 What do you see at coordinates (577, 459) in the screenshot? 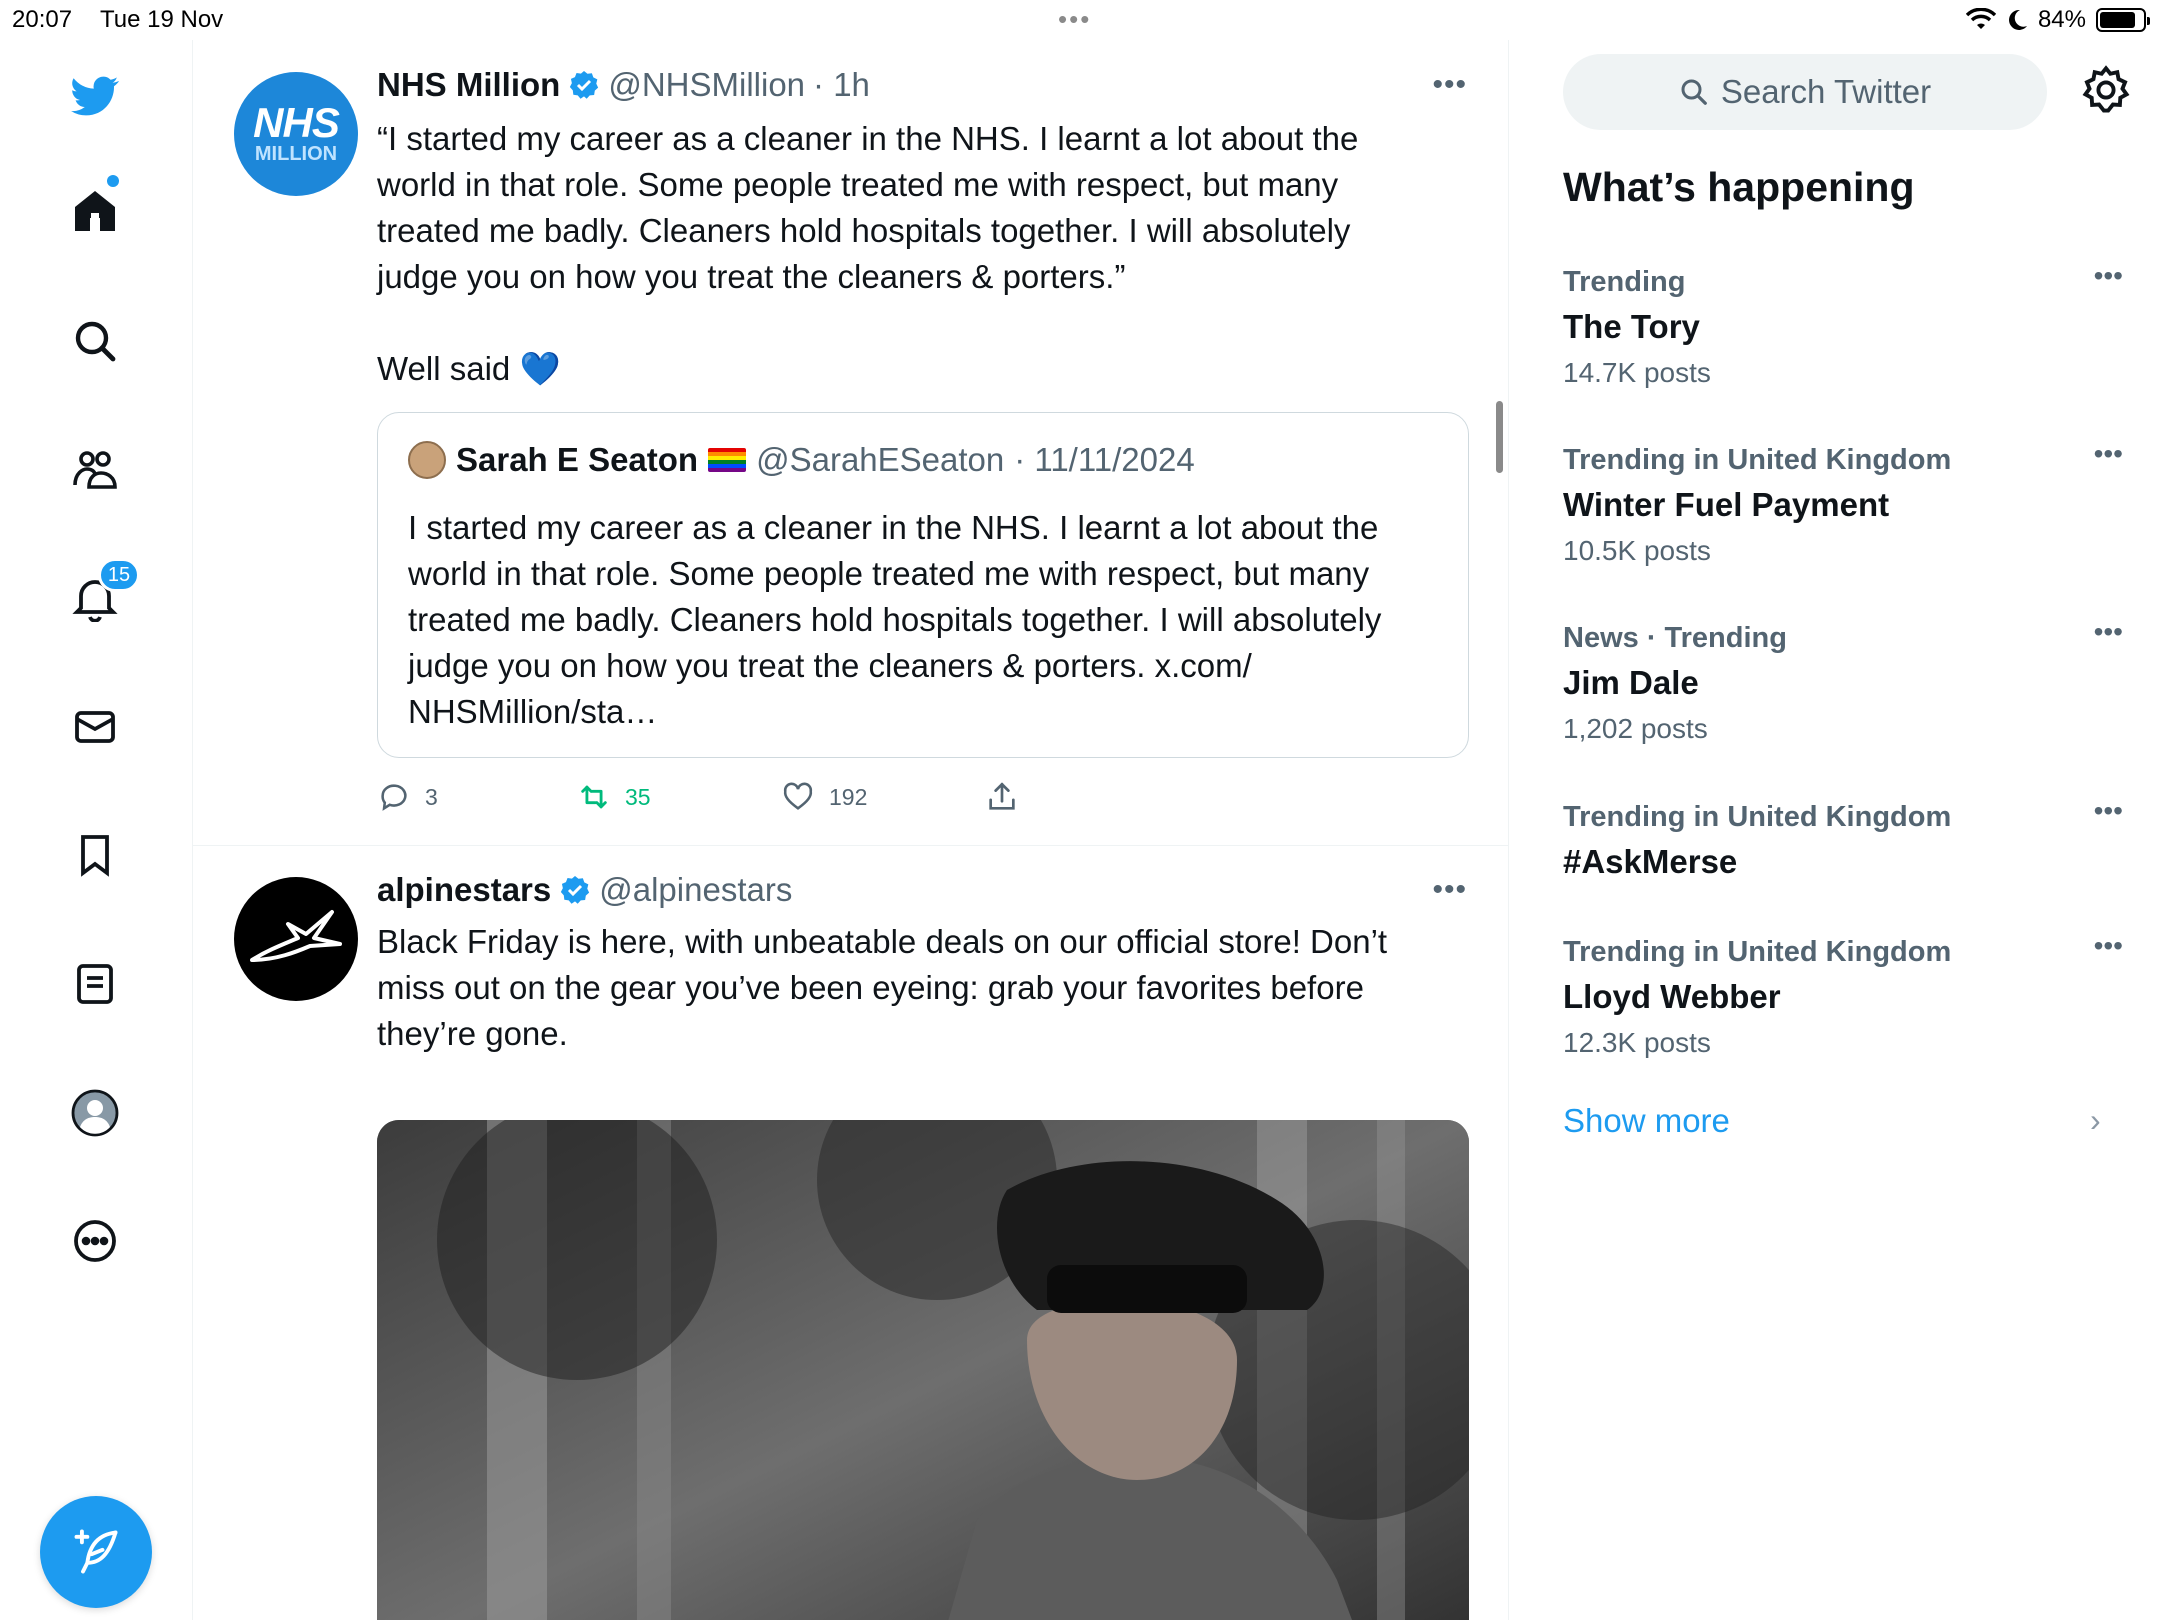
I see `quoted-author-name: Sarah E Seaton` at bounding box center [577, 459].